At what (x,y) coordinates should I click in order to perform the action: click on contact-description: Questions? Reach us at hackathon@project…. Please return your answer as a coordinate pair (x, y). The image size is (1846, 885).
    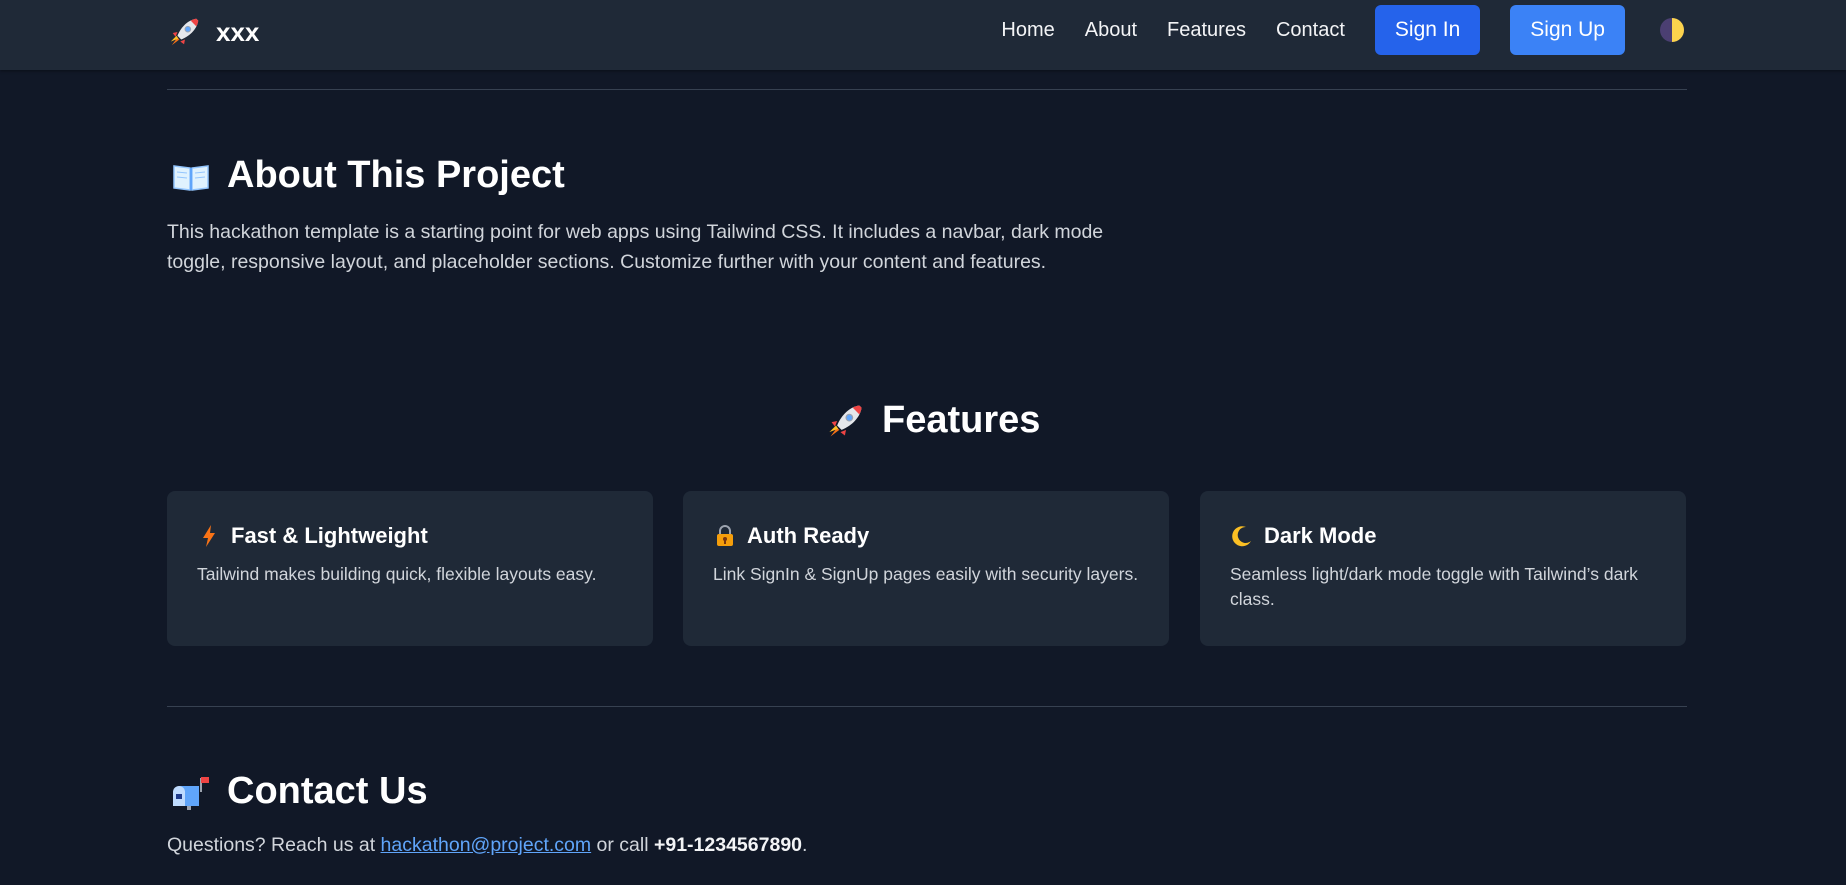
    Looking at the image, I should click on (487, 845).